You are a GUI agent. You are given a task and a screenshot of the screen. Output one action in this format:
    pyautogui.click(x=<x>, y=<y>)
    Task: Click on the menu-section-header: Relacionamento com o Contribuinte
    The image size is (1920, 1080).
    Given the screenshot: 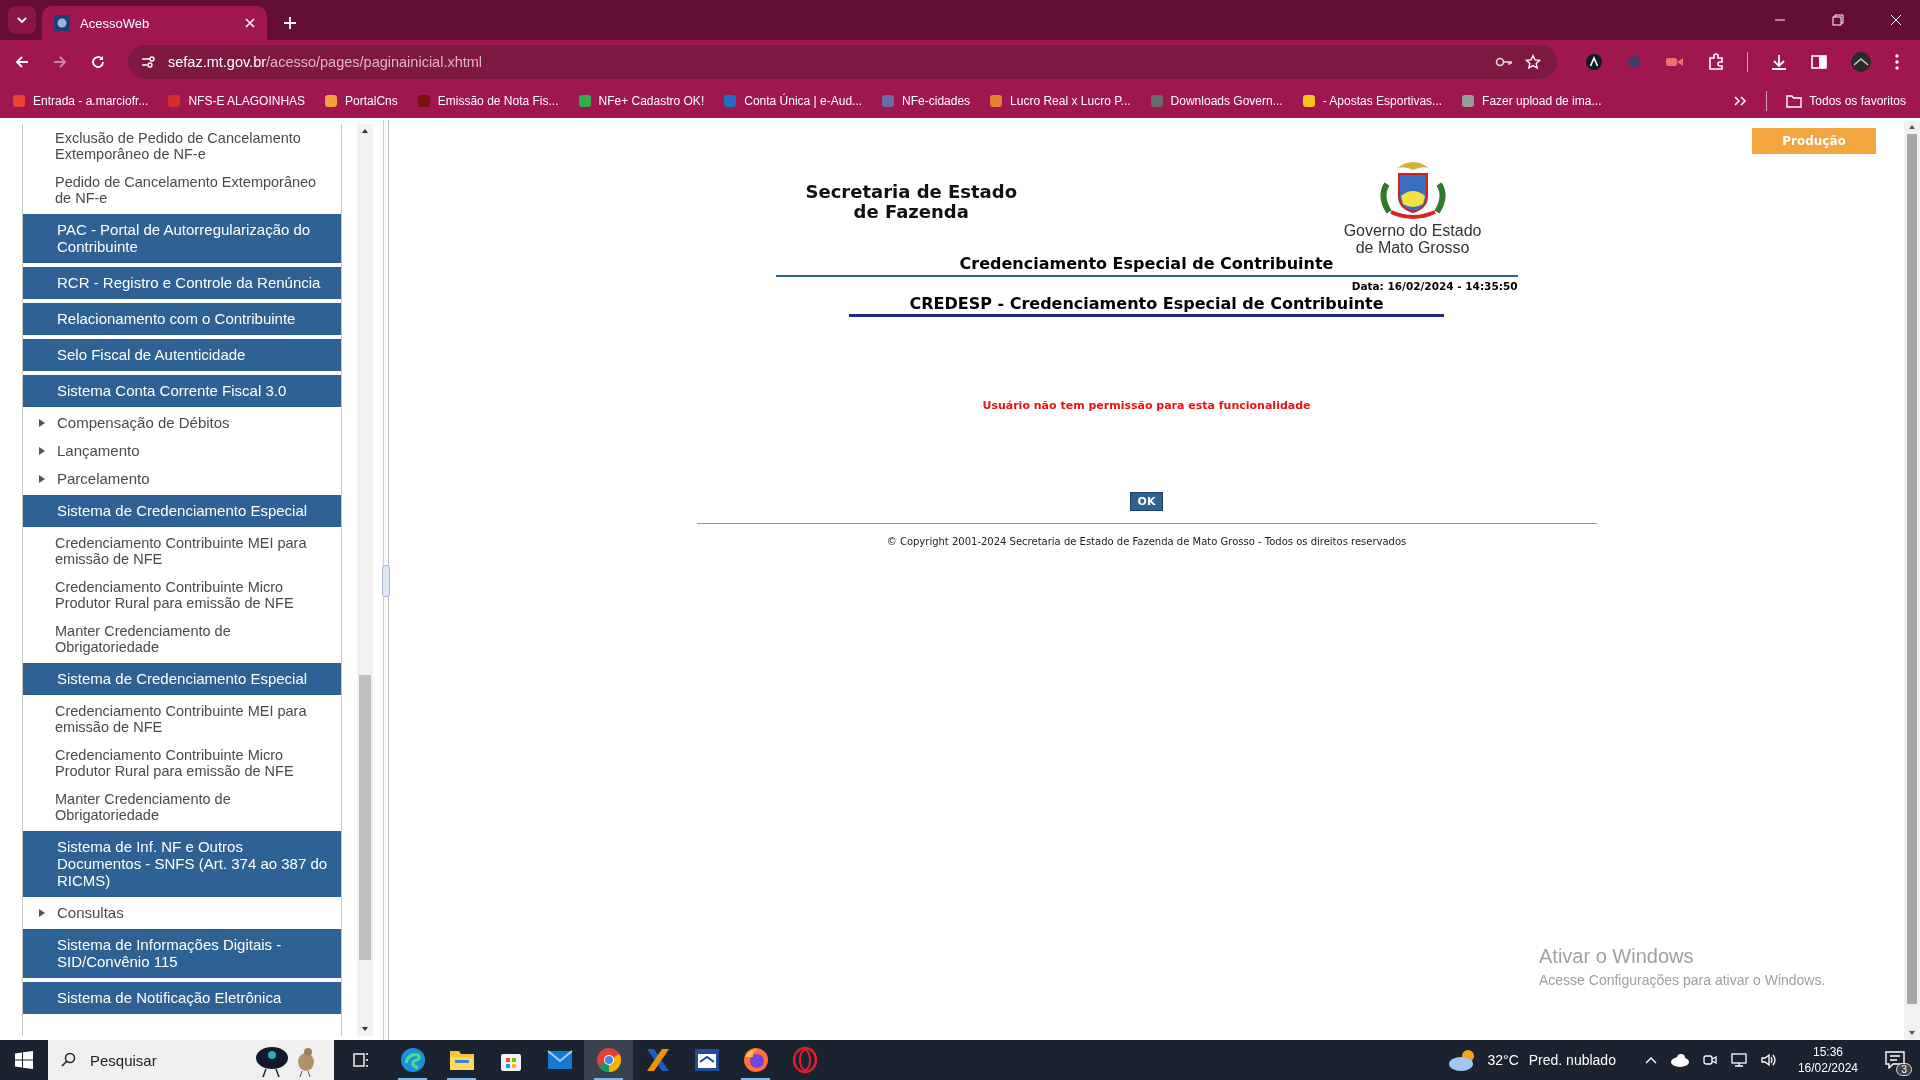 What is the action you would take?
    pyautogui.click(x=182, y=319)
    